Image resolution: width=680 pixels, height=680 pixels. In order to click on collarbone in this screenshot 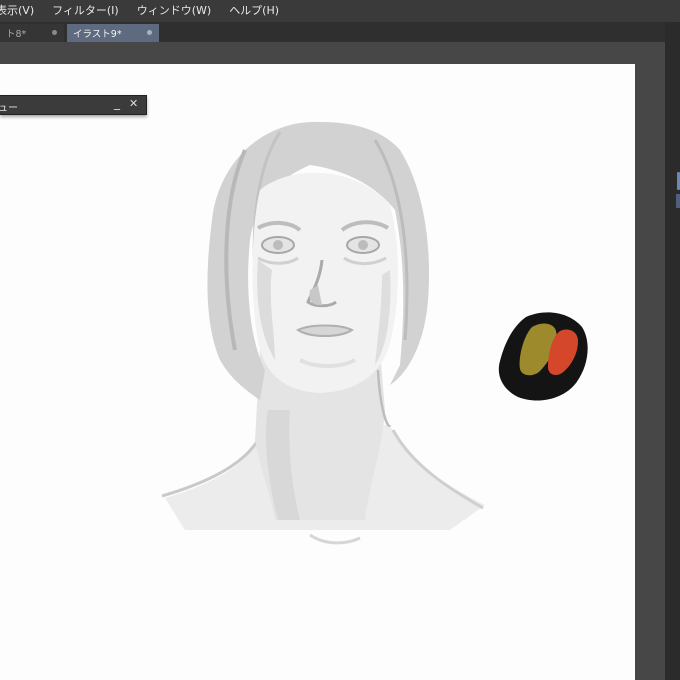, I will do `click(335, 539)`.